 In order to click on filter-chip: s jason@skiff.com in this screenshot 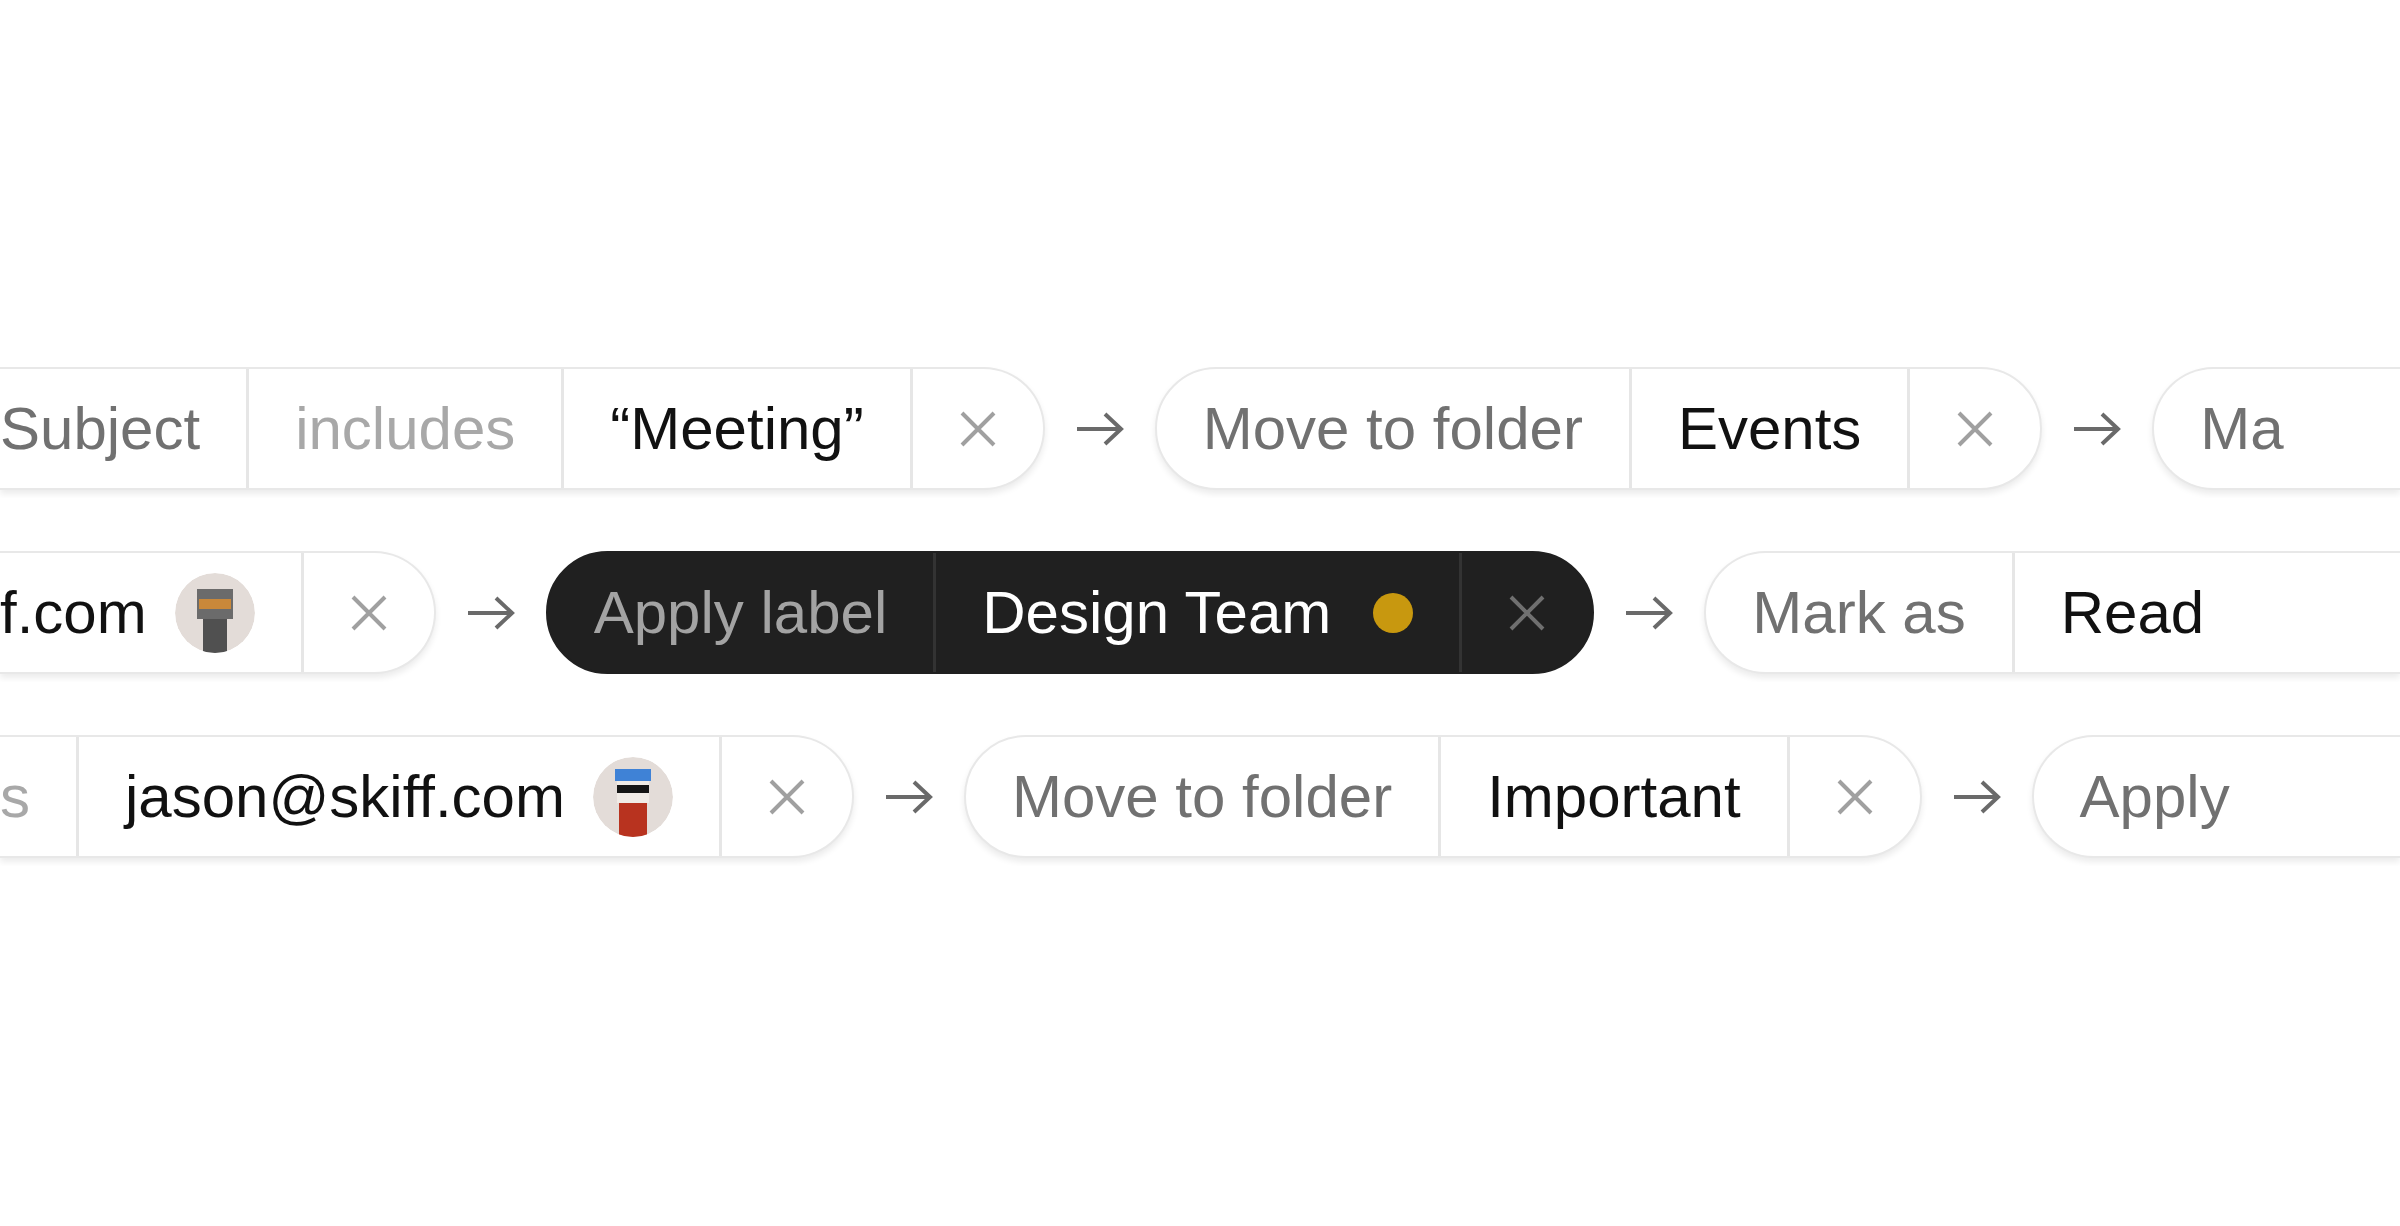, I will do `click(427, 796)`.